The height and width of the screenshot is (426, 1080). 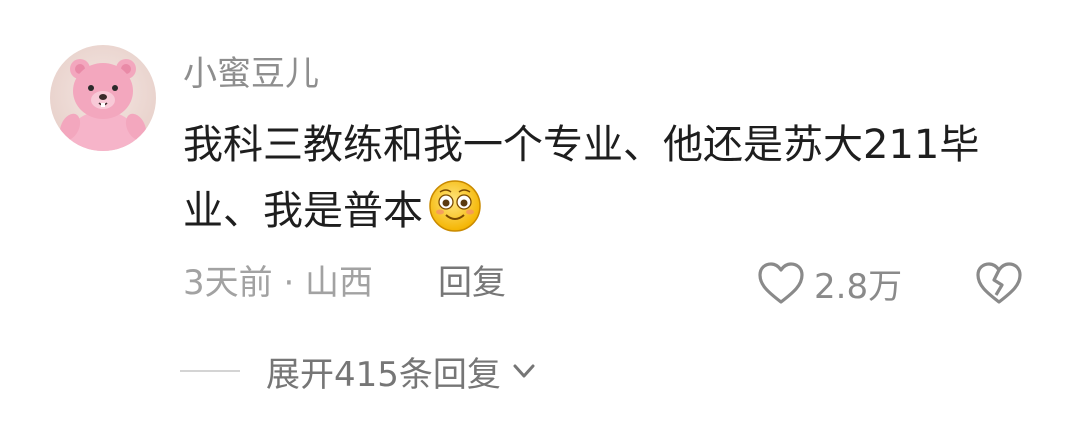 I want to click on smiling-face-emoji-icon, so click(x=455, y=206).